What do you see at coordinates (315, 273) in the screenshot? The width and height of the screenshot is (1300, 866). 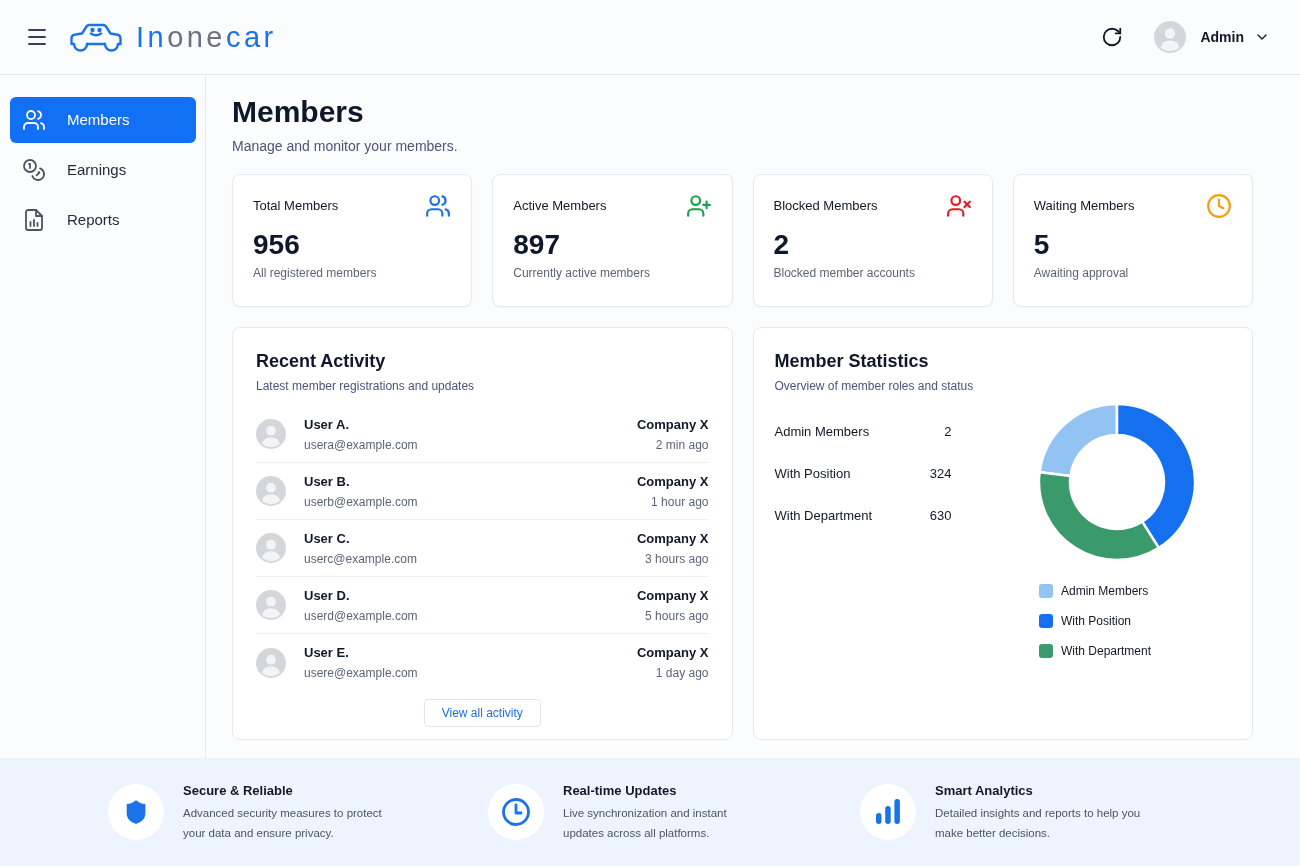 I see `stat-caption: All registered members` at bounding box center [315, 273].